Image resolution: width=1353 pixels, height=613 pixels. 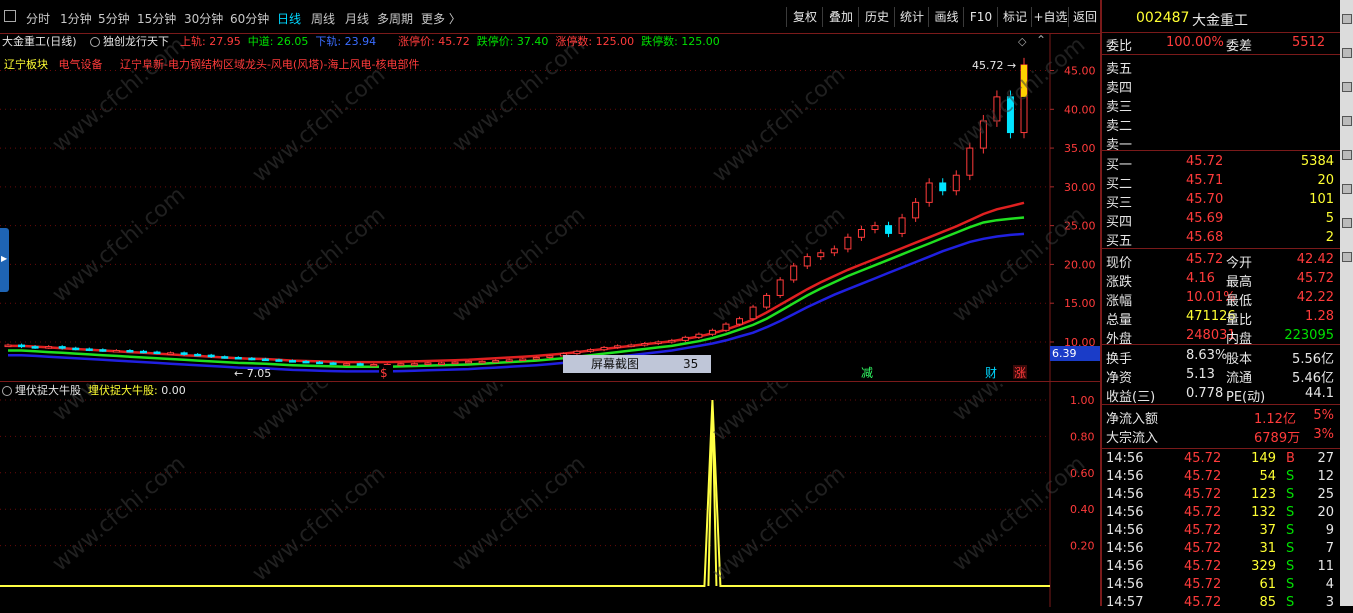 What do you see at coordinates (1205, 180) in the screenshot?
I see `bid-price: 45.71` at bounding box center [1205, 180].